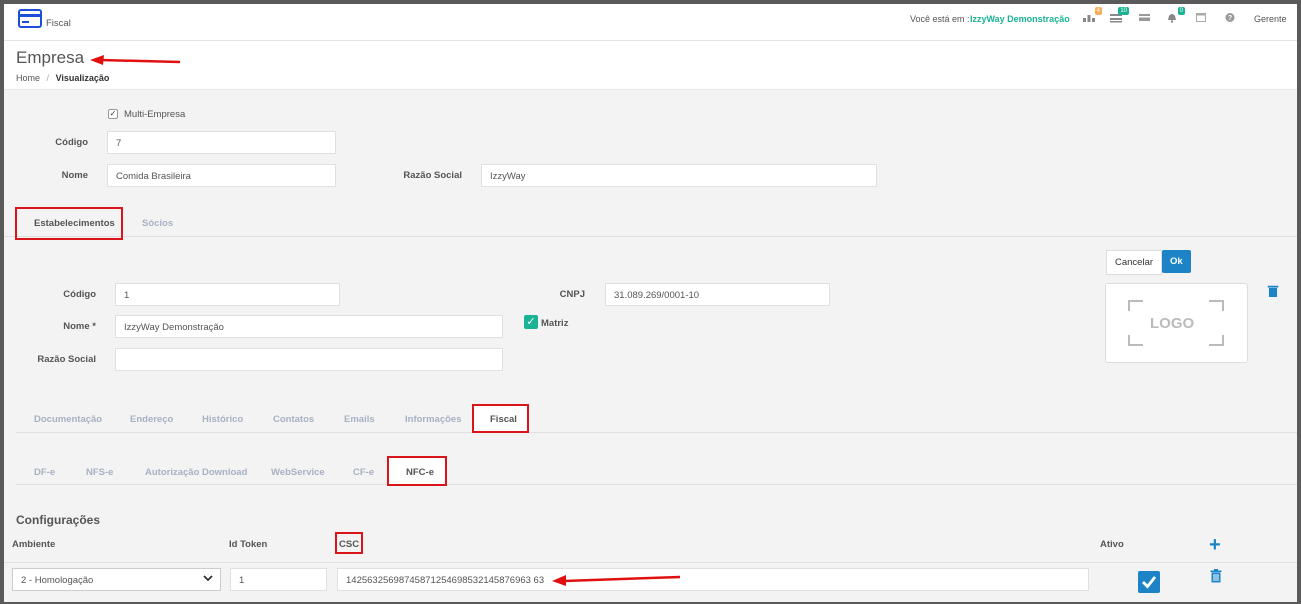 Image resolution: width=1301 pixels, height=604 pixels. Describe the element at coordinates (1203, 18) in the screenshot. I see `calendar-icon` at that location.